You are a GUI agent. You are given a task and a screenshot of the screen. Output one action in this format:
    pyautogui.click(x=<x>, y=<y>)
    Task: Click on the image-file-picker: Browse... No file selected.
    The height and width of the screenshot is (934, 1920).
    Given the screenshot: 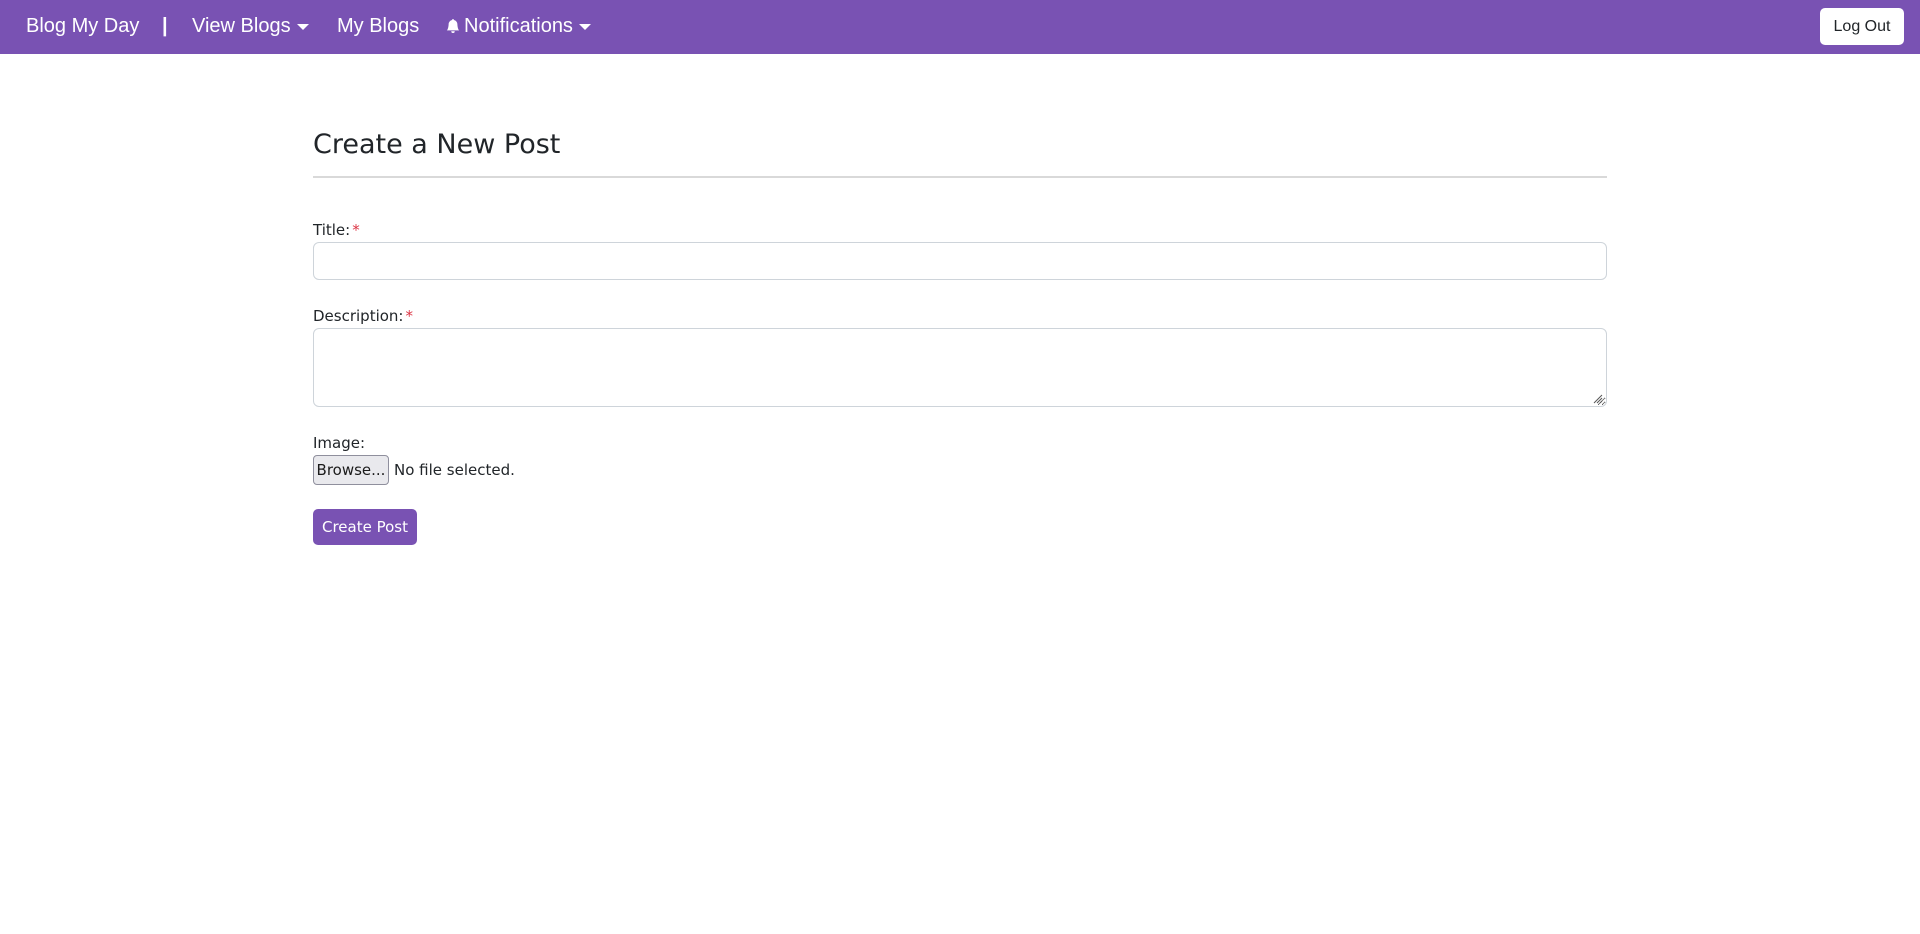 What is the action you would take?
    pyautogui.click(x=414, y=470)
    